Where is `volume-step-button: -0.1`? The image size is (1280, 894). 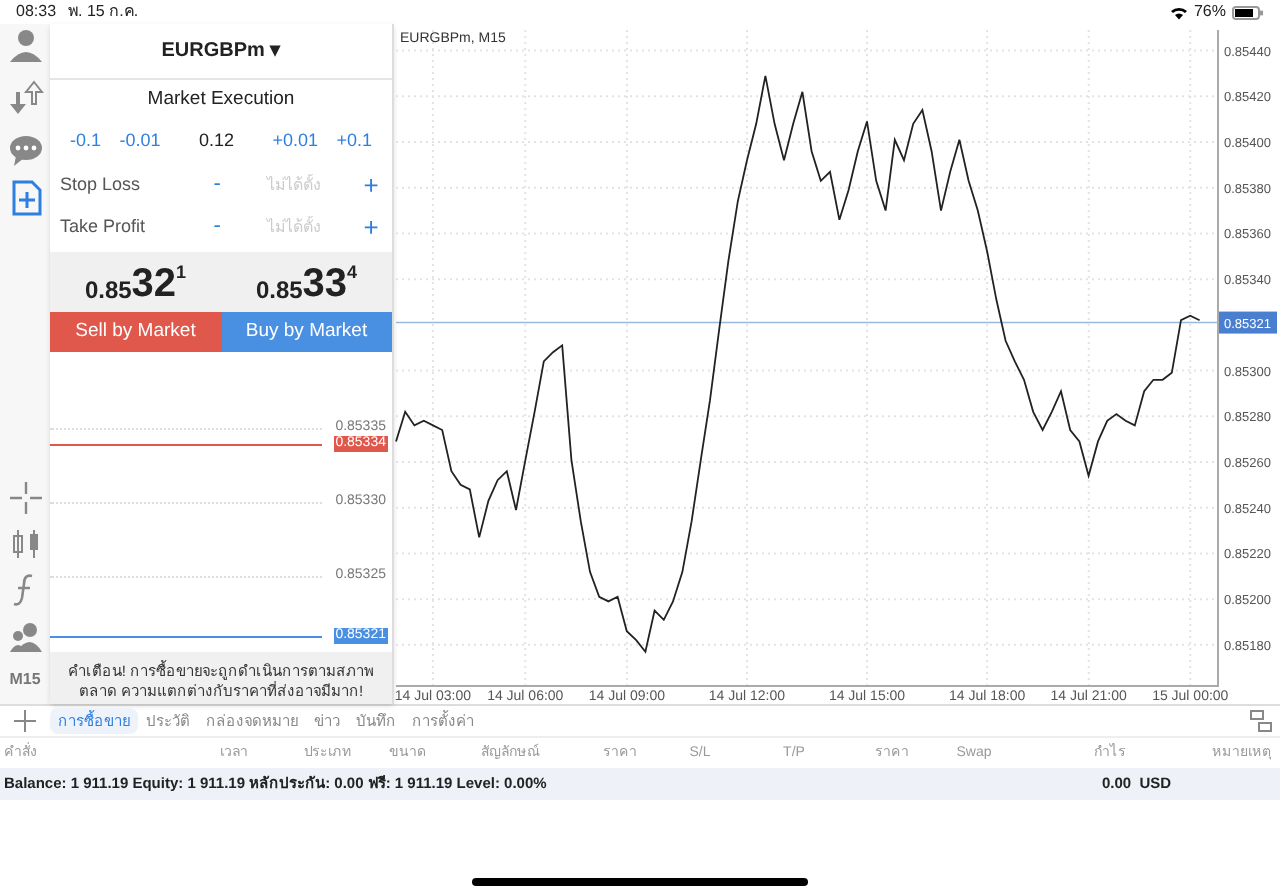
volume-step-button: -0.1 is located at coordinates (86, 142).